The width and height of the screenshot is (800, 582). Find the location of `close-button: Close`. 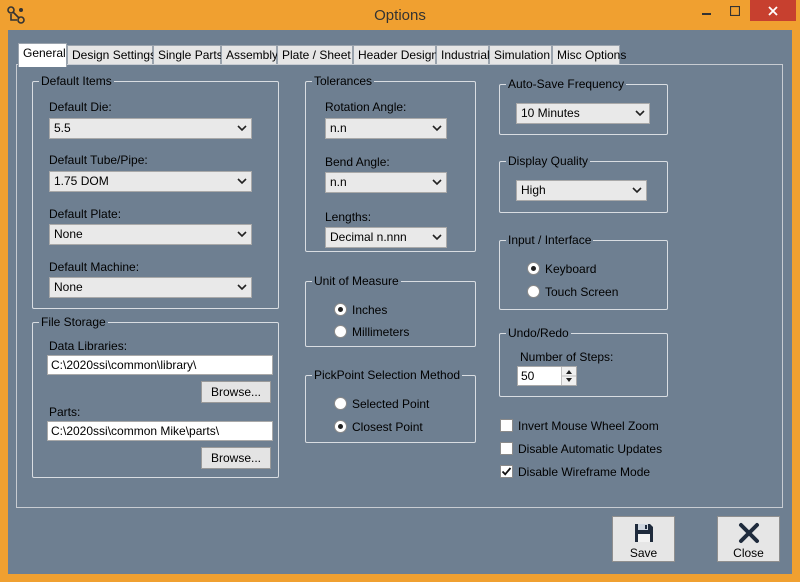

close-button: Close is located at coordinates (748, 539).